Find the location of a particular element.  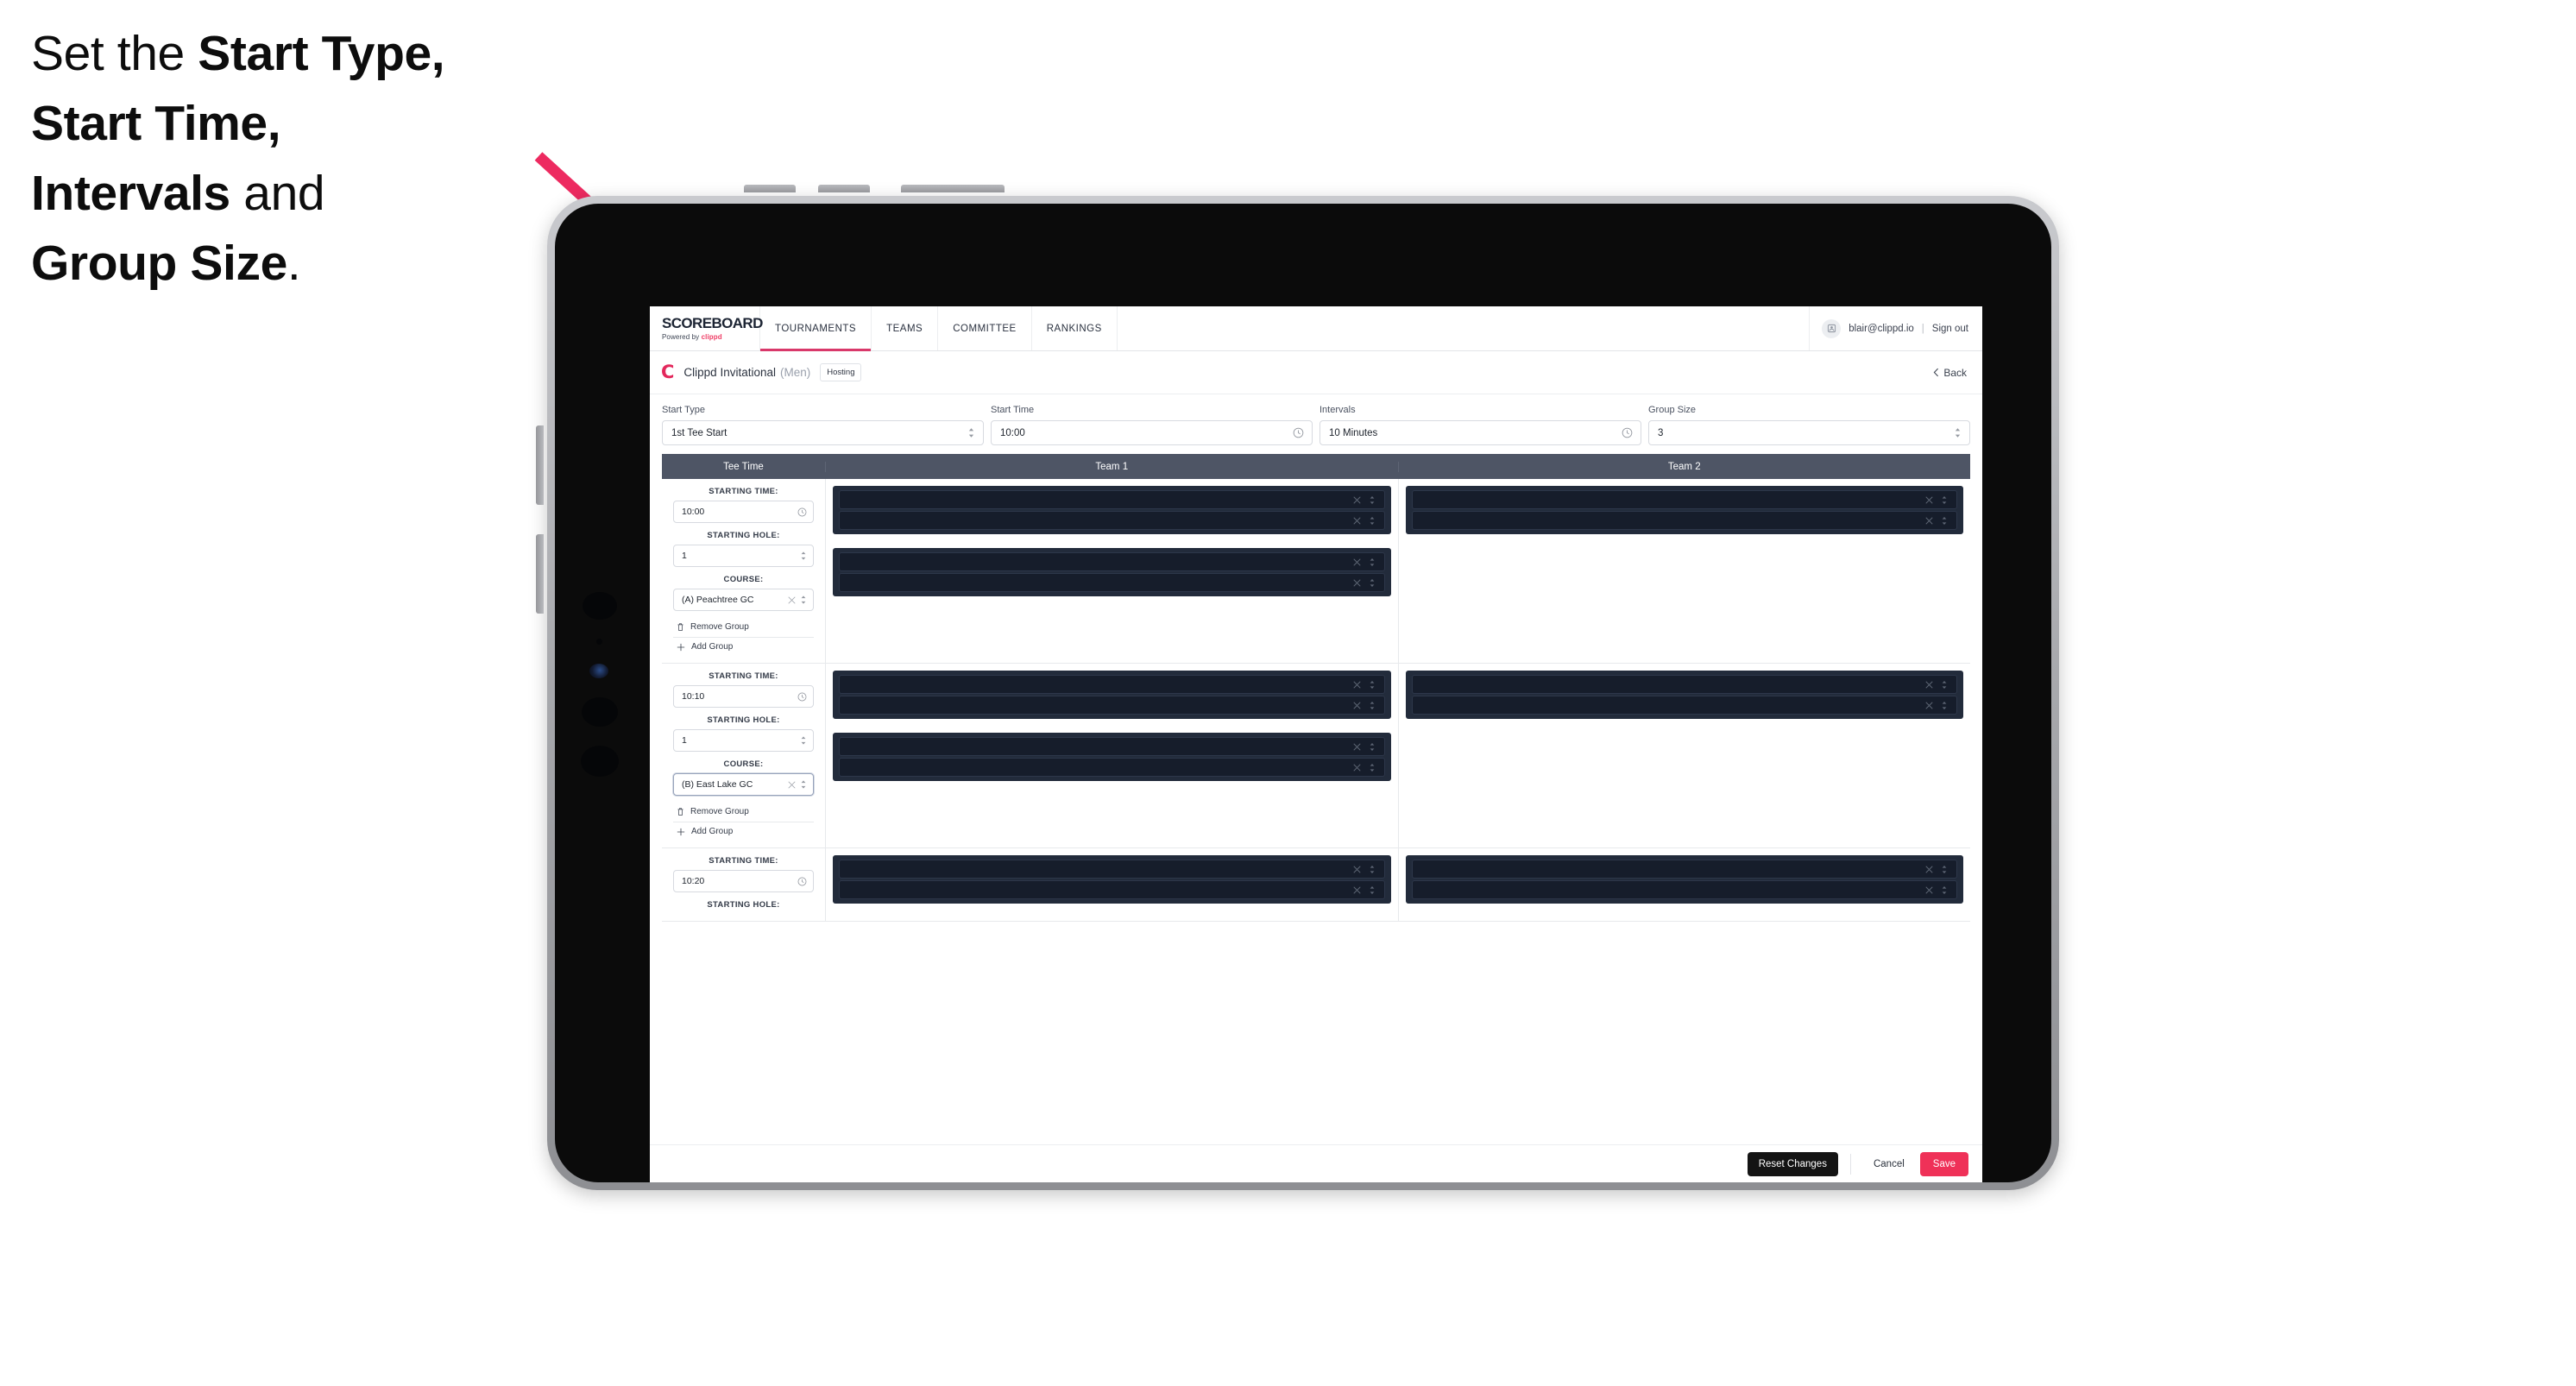

starting-time-input: 10:10 is located at coordinates (743, 697).